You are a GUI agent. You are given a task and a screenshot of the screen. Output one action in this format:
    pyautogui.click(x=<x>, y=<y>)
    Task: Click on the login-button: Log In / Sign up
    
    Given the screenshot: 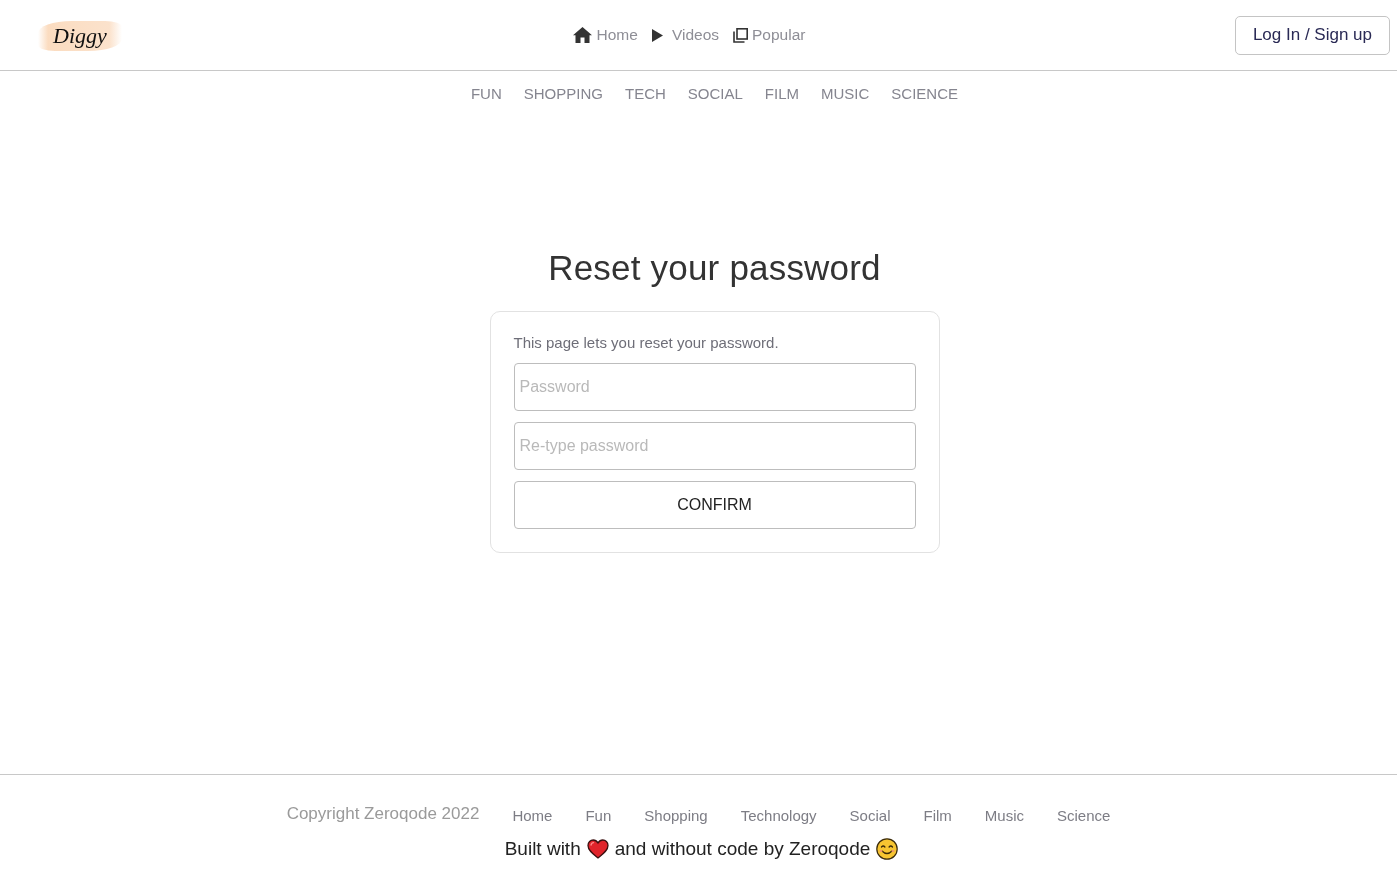 What is the action you would take?
    pyautogui.click(x=1312, y=35)
    